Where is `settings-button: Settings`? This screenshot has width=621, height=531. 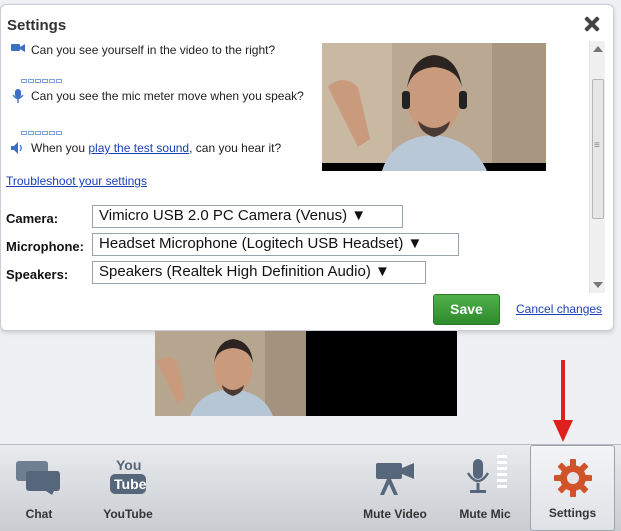
settings-button: Settings is located at coordinates (572, 488).